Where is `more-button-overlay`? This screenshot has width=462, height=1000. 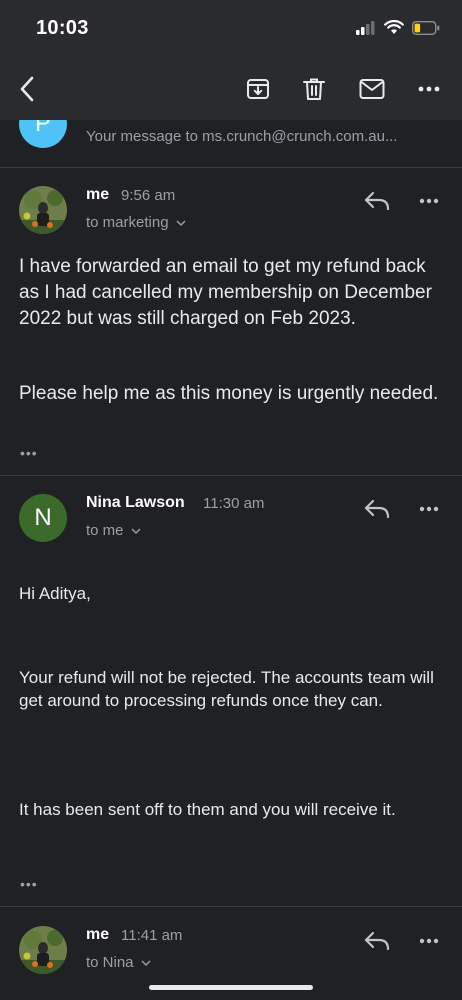 more-button-overlay is located at coordinates (429, 89).